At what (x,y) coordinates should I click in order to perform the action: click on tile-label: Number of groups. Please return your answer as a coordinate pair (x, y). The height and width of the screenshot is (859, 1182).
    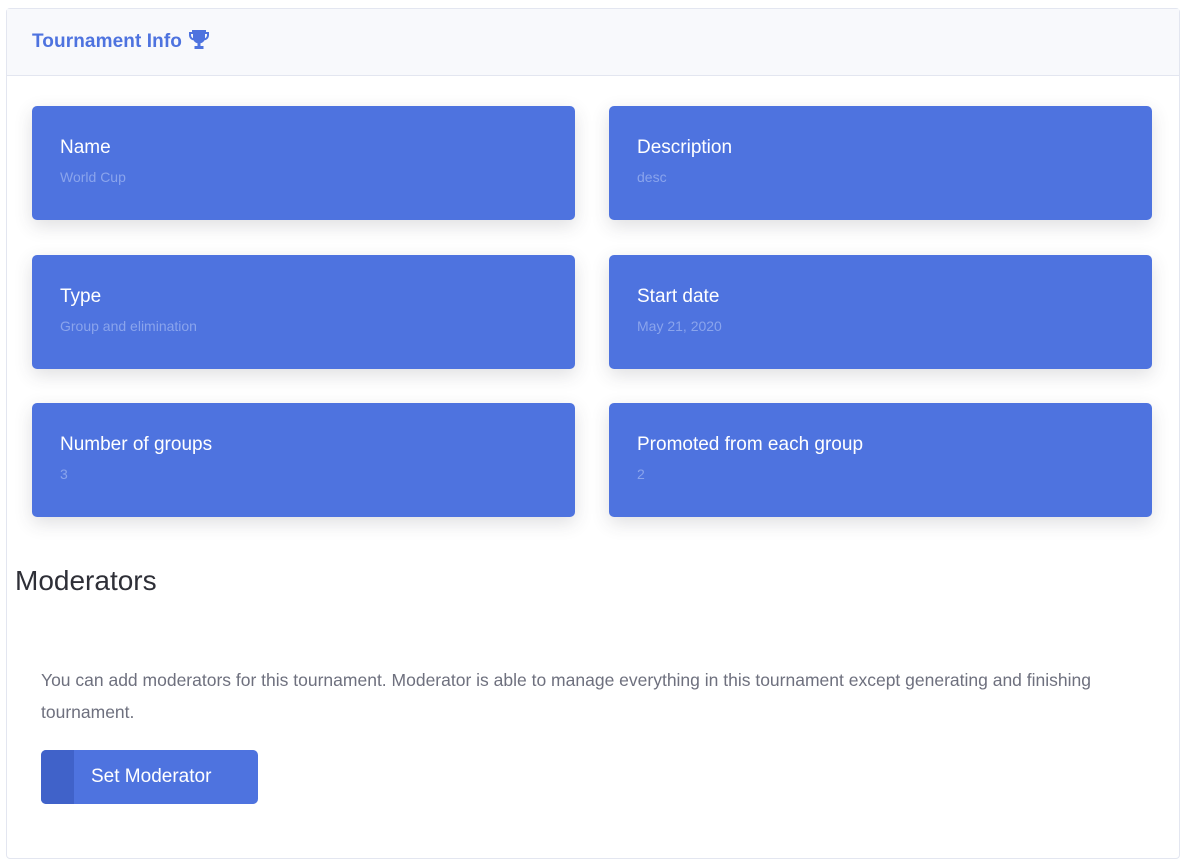
    Looking at the image, I should click on (136, 444).